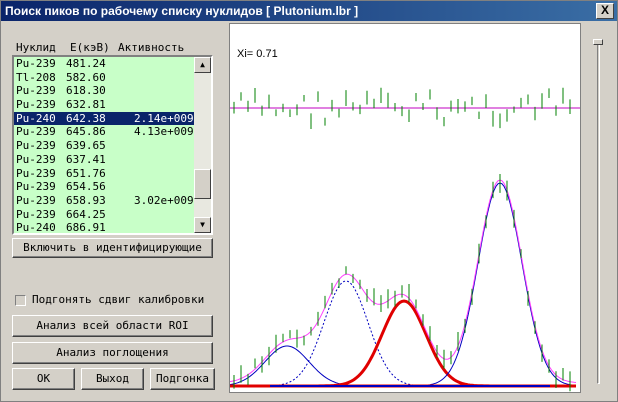  Describe the element at coordinates (267, 54) in the screenshot. I see `xi-value: 0.71` at that location.